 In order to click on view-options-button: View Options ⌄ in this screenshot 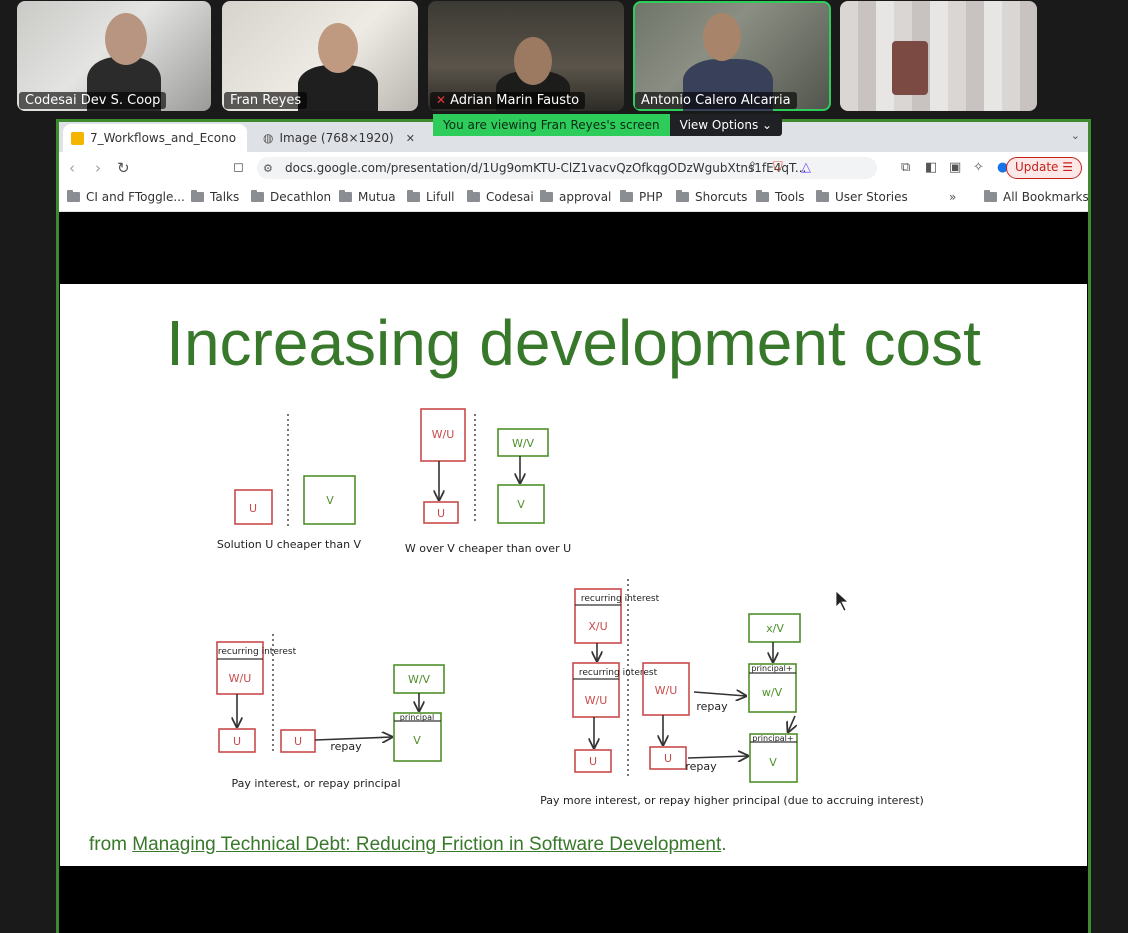, I will do `click(726, 125)`.